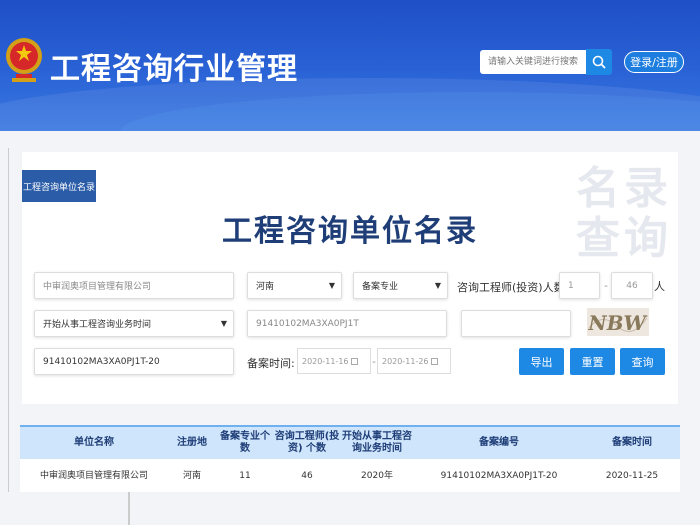  What do you see at coordinates (654, 62) in the screenshot?
I see `login-register-button: 登录/注册` at bounding box center [654, 62].